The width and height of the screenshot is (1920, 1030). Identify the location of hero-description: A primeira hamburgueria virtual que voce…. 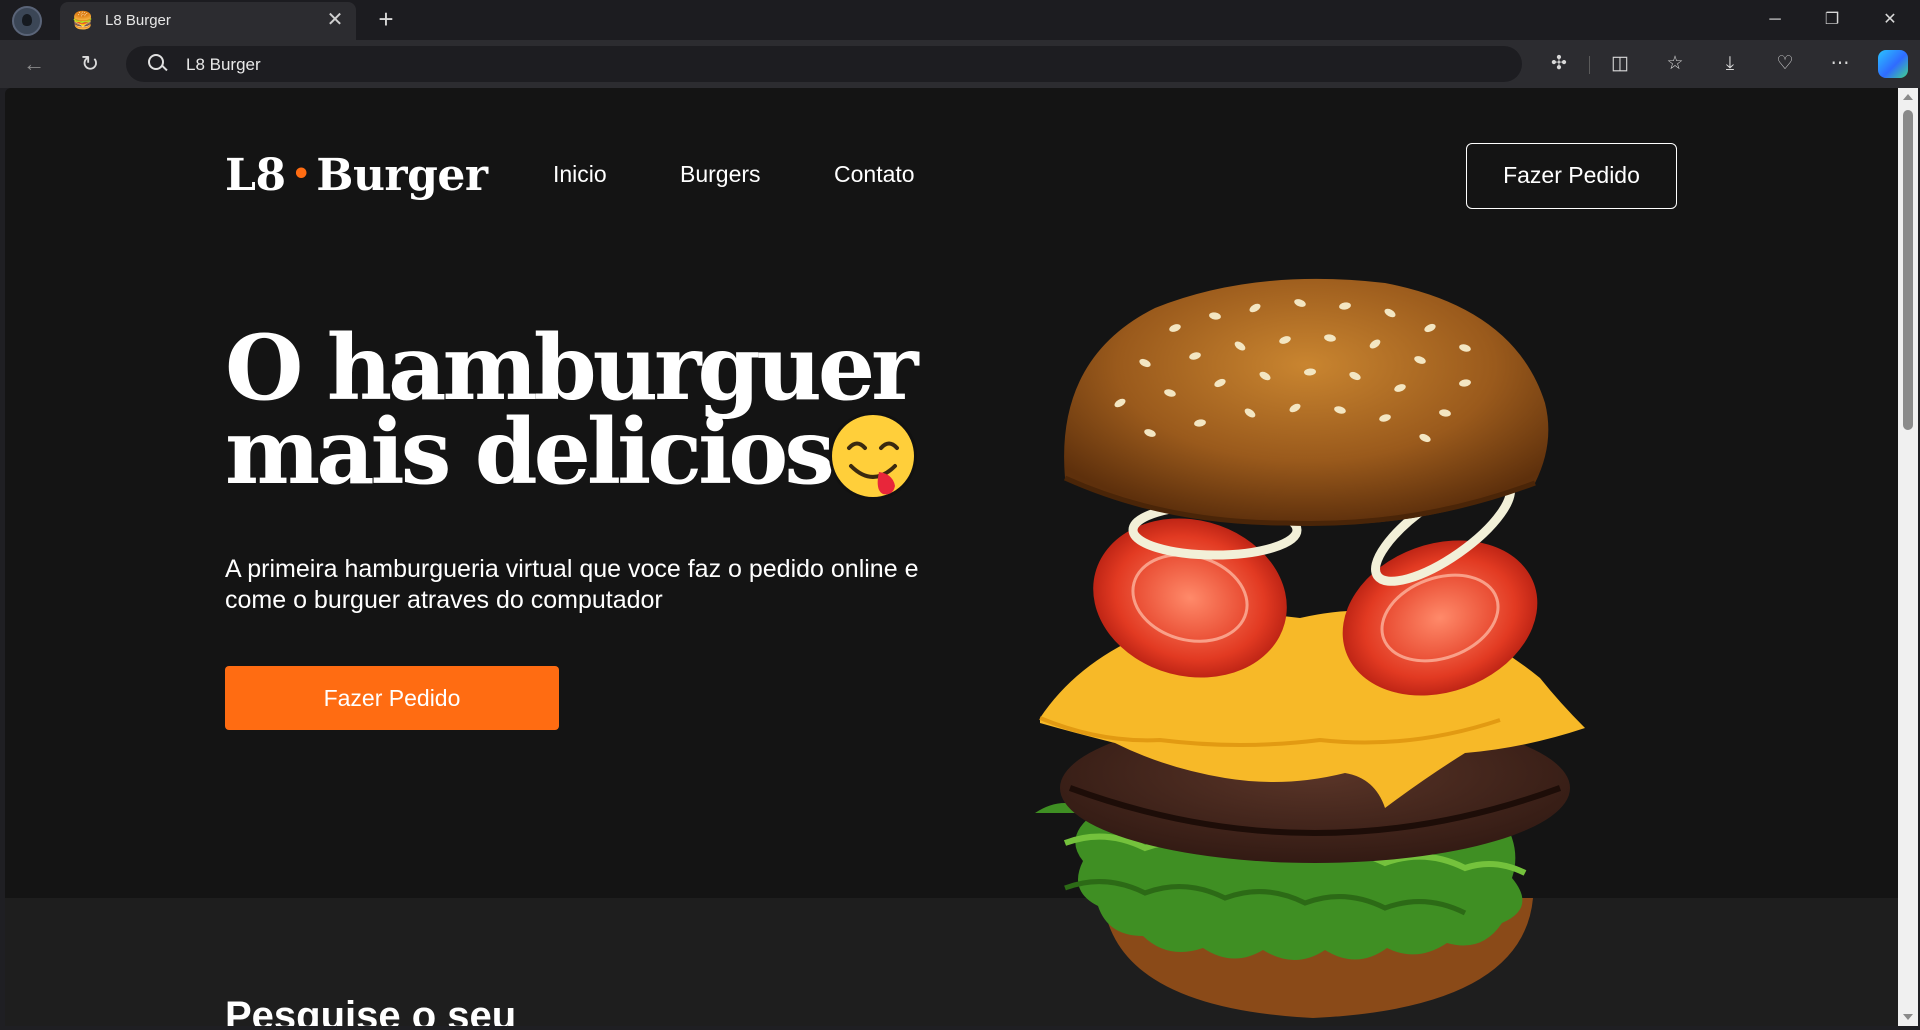
(572, 584).